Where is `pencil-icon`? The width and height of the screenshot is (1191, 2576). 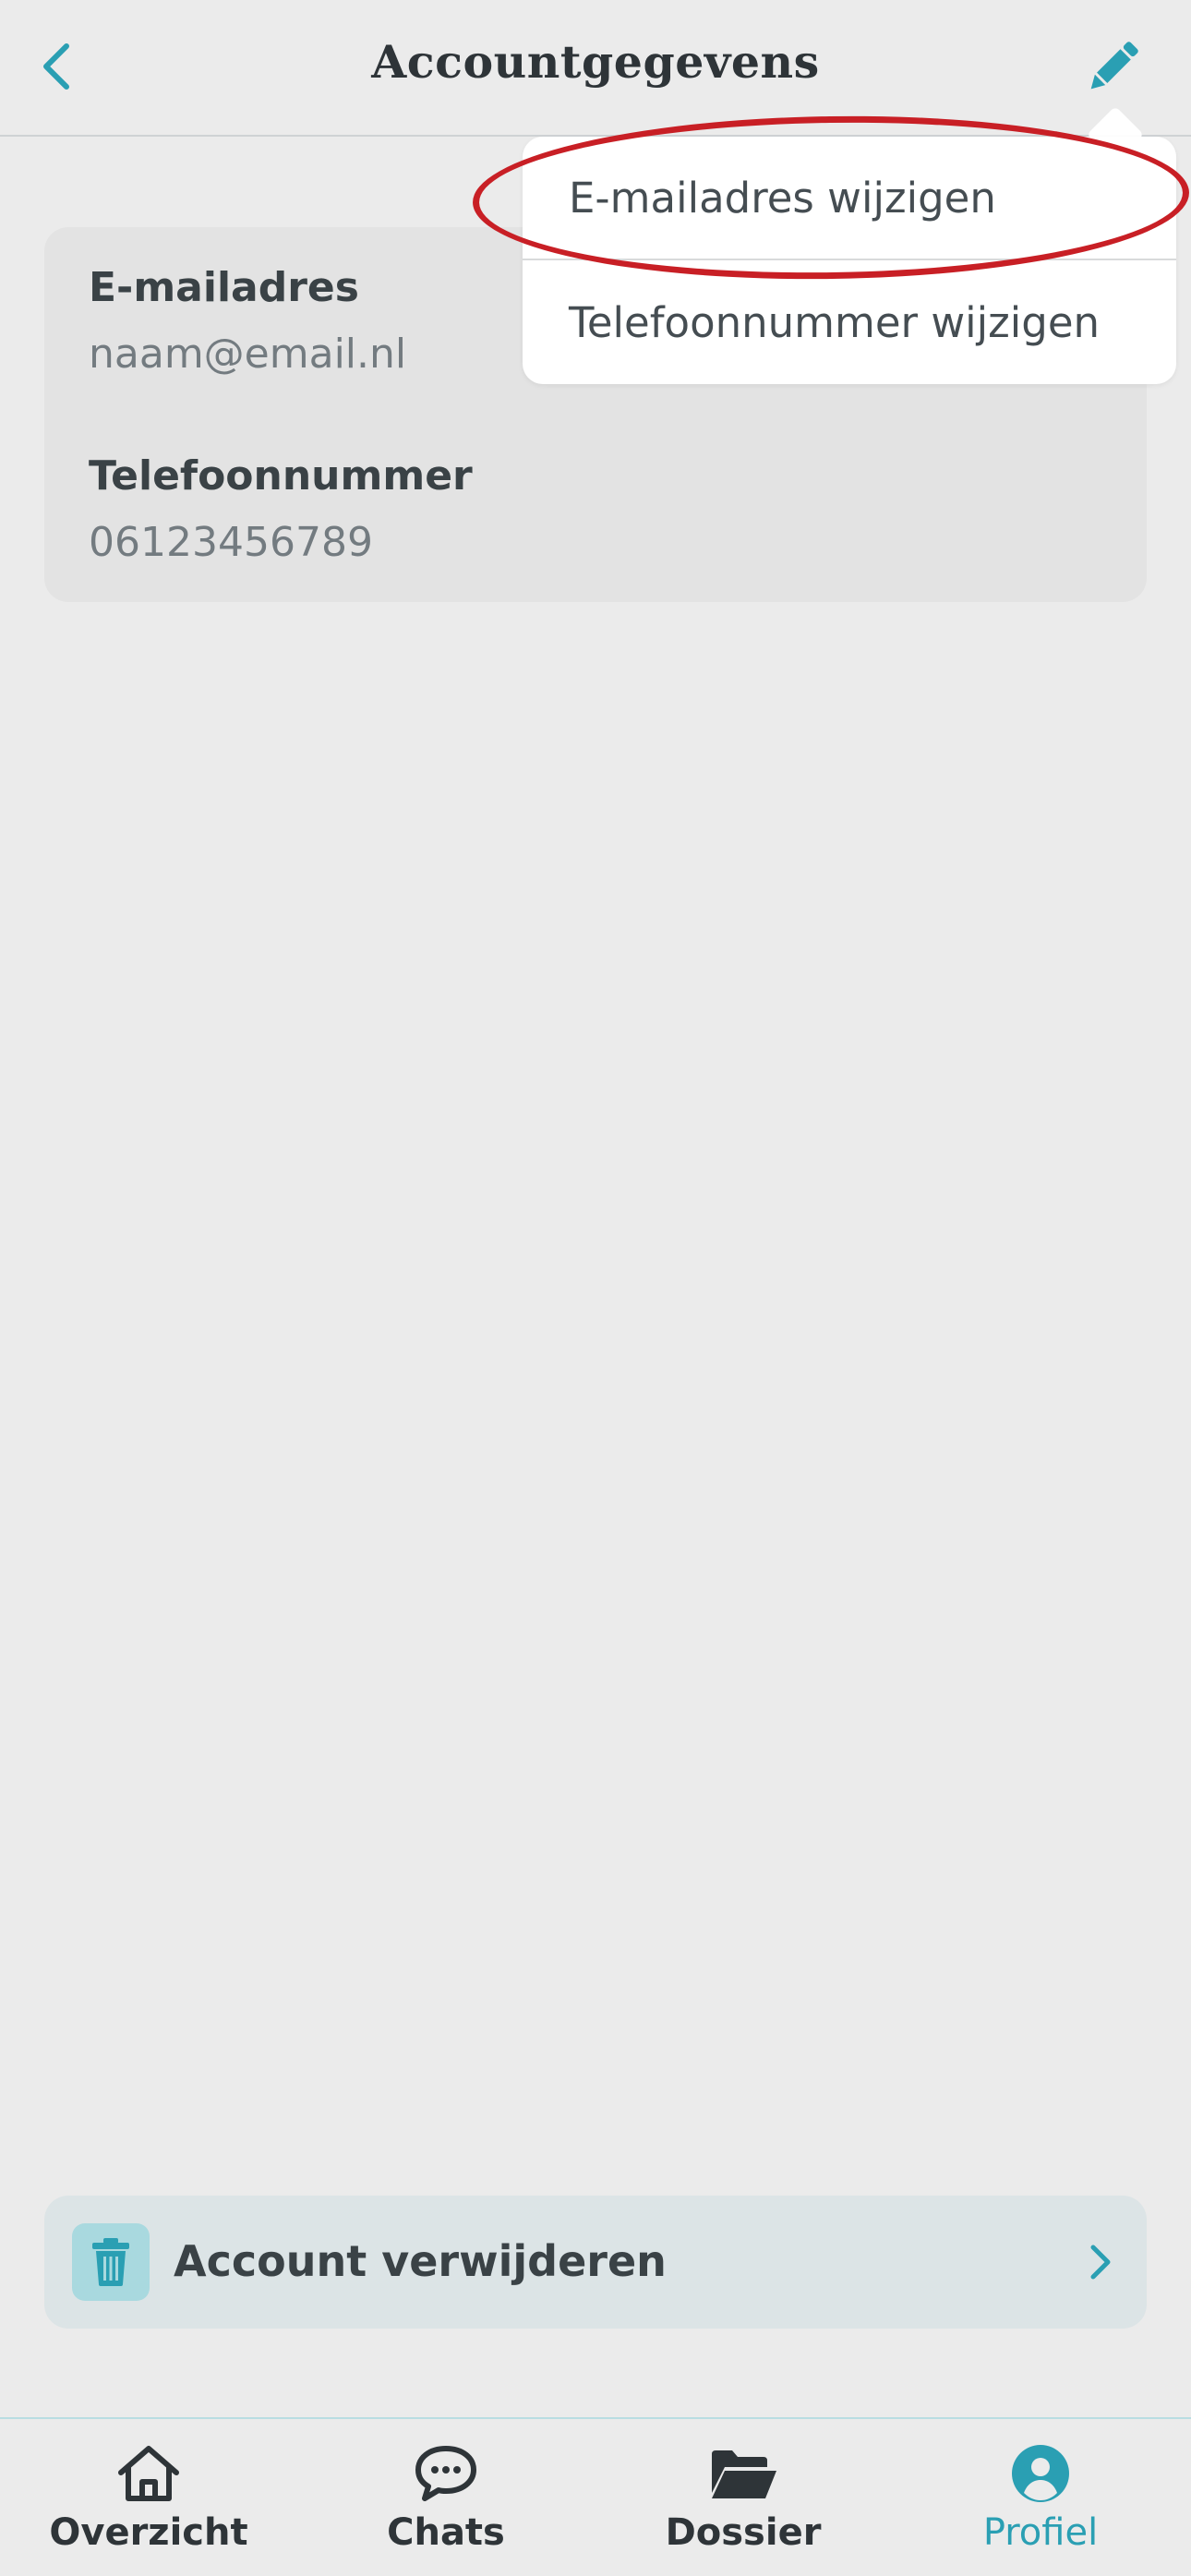
pencil-icon is located at coordinates (1114, 66).